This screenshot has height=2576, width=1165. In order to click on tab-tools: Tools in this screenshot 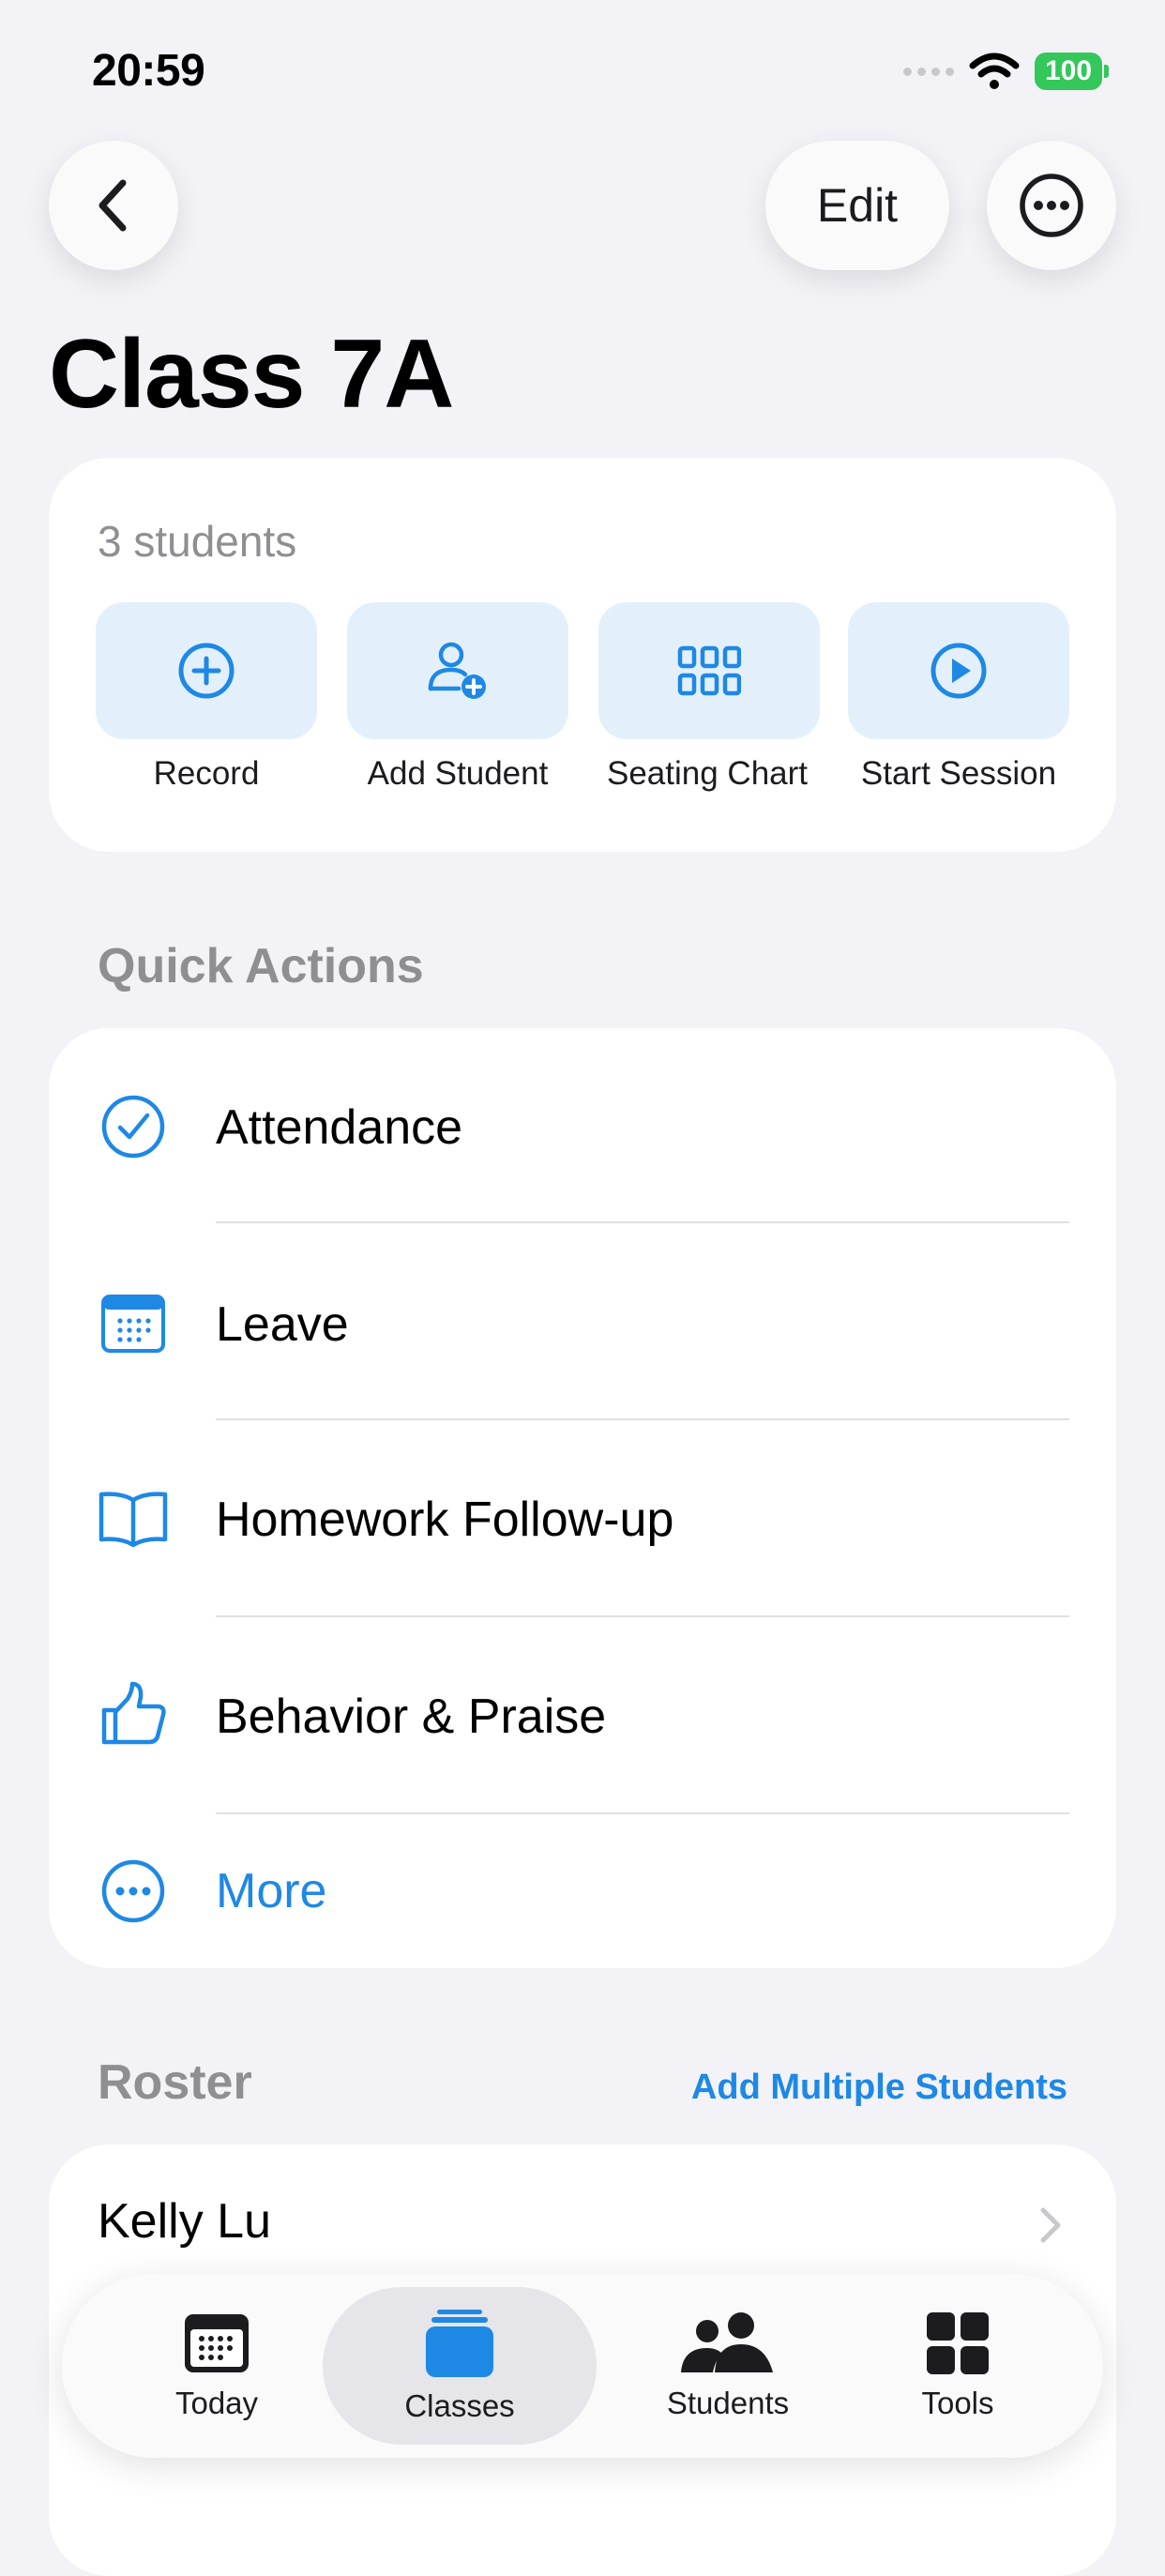, I will do `click(957, 2366)`.